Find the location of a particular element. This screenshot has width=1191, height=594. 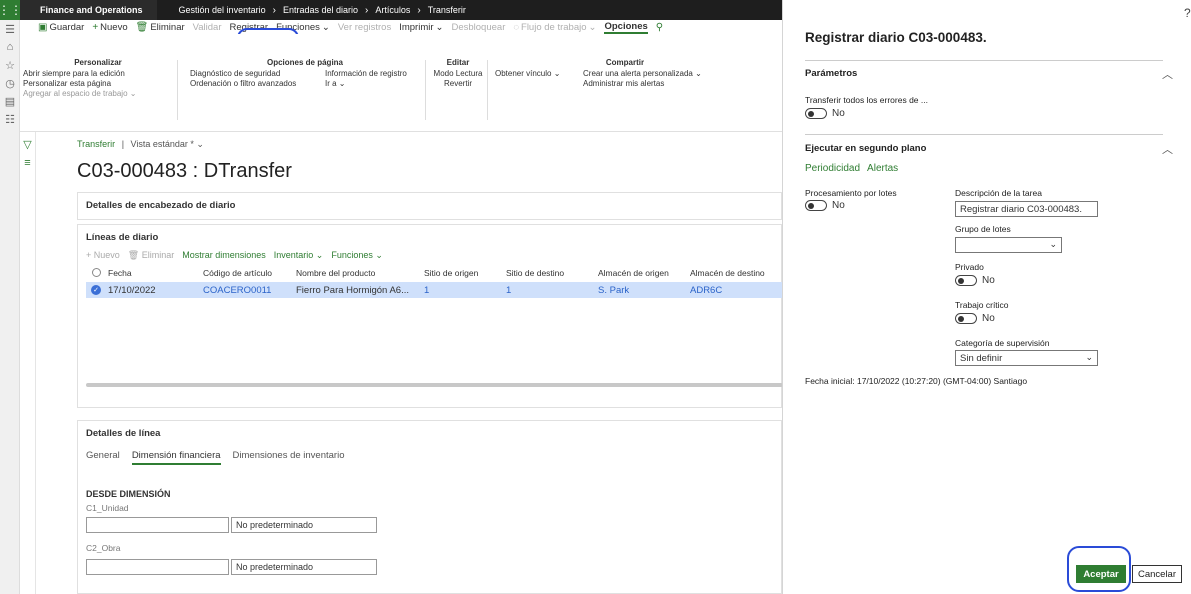

record-info-link: Información de registro is located at coordinates (366, 74).